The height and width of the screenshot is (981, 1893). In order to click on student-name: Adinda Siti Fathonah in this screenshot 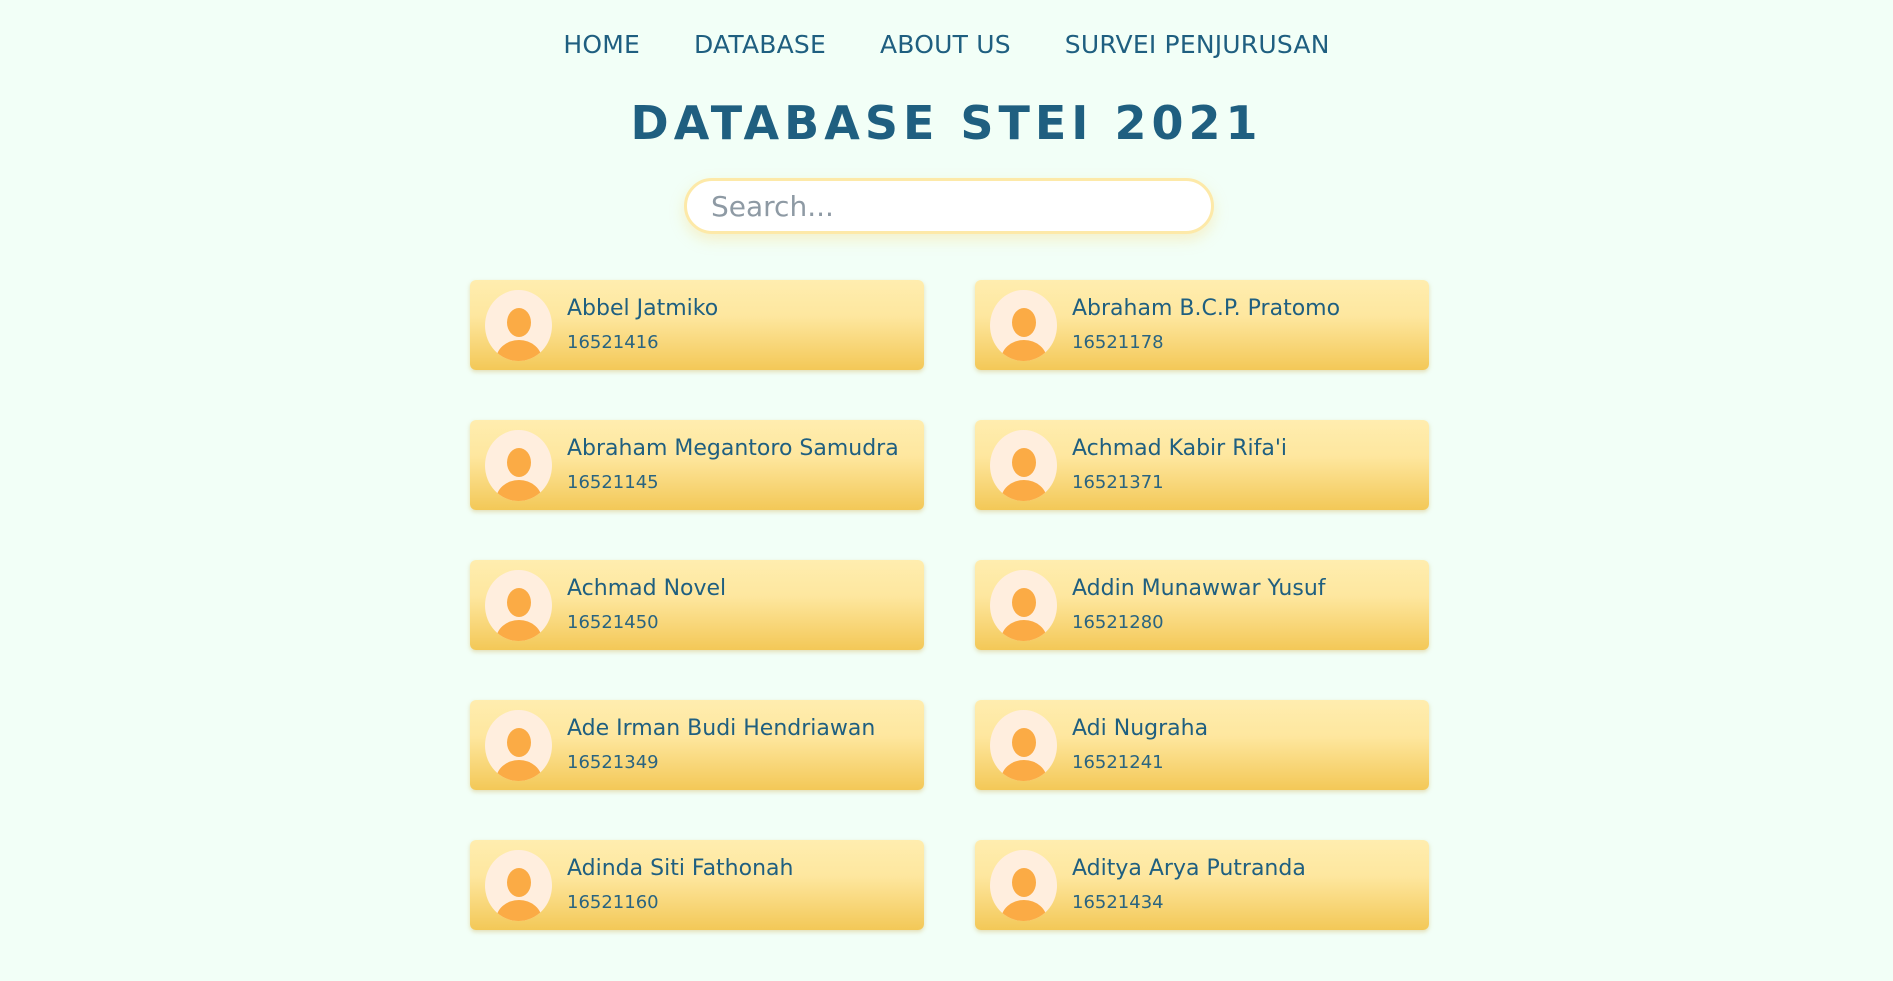, I will do `click(680, 868)`.